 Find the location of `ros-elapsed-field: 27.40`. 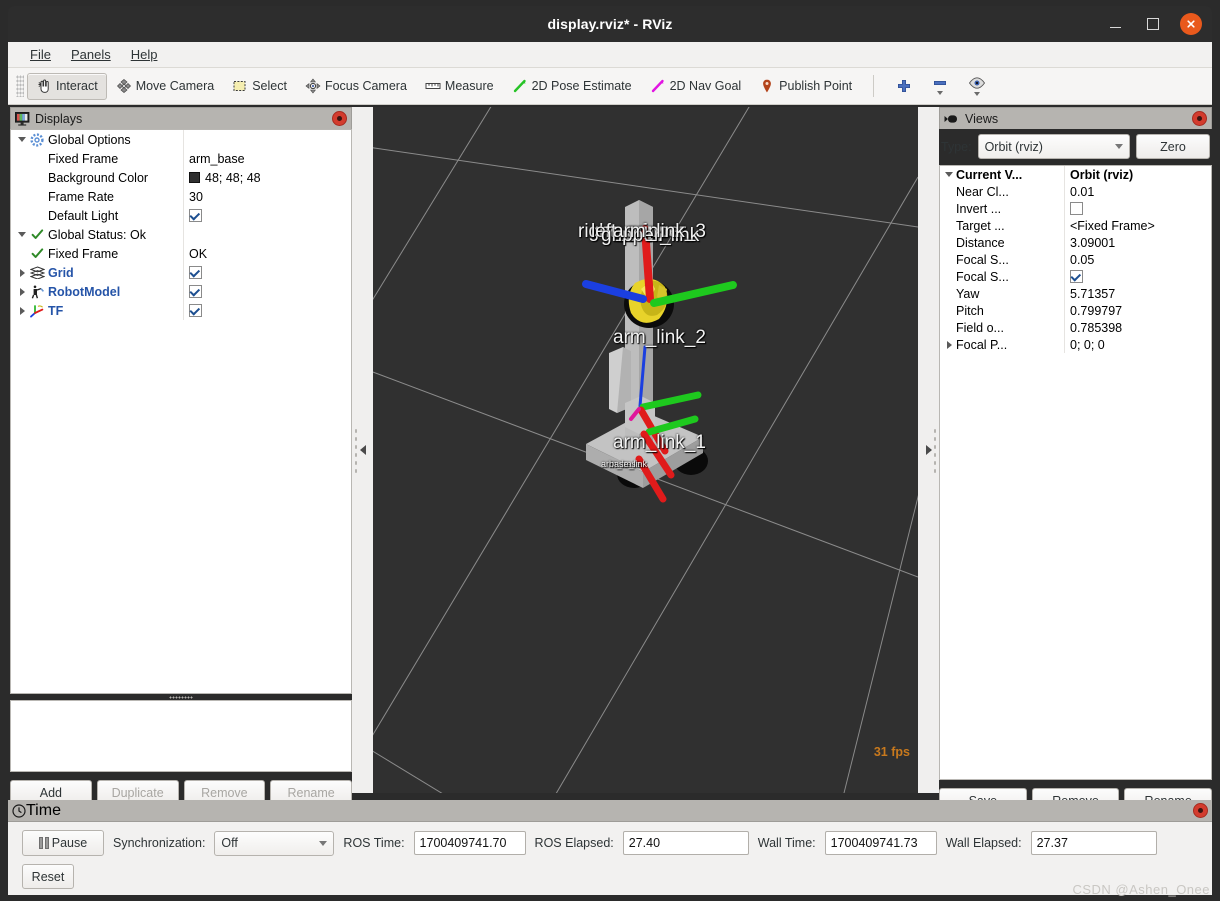

ros-elapsed-field: 27.40 is located at coordinates (685, 843).